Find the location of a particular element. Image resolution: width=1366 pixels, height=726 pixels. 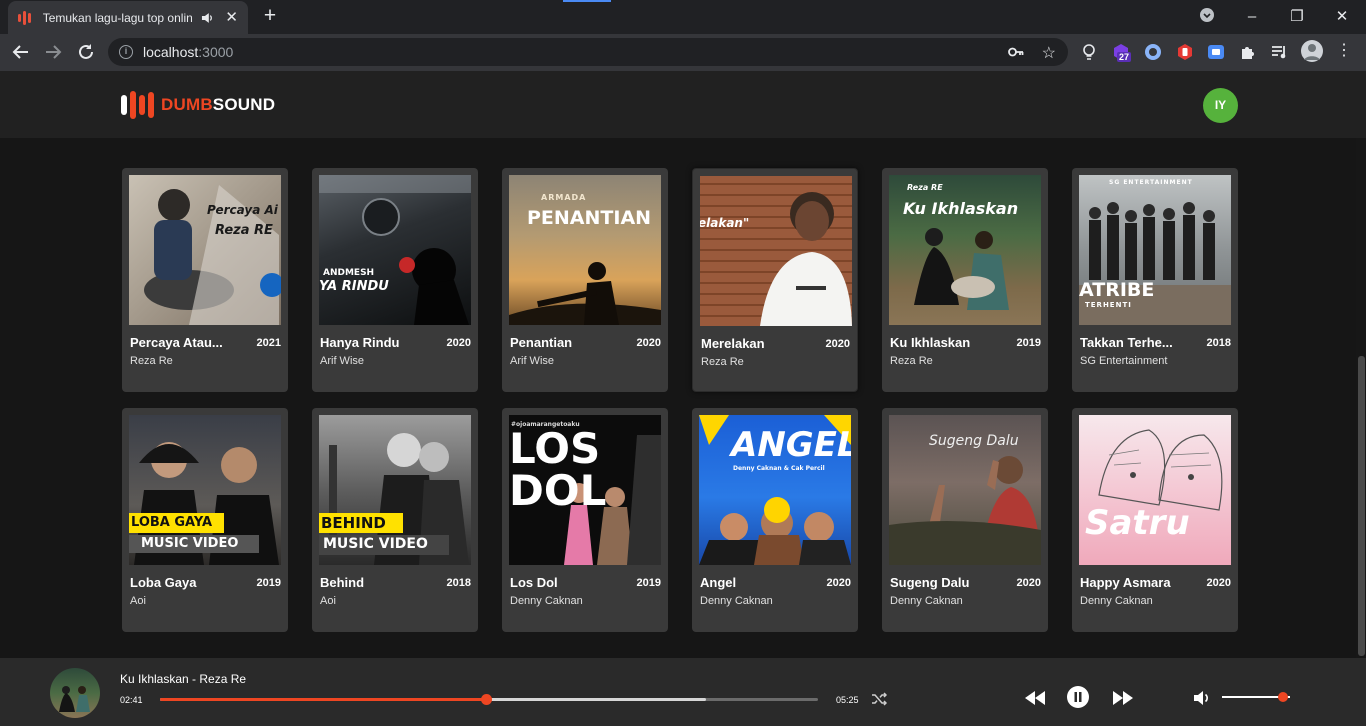

song-cover: Reza RE Ku Ikhlaskan is located at coordinates (965, 250).